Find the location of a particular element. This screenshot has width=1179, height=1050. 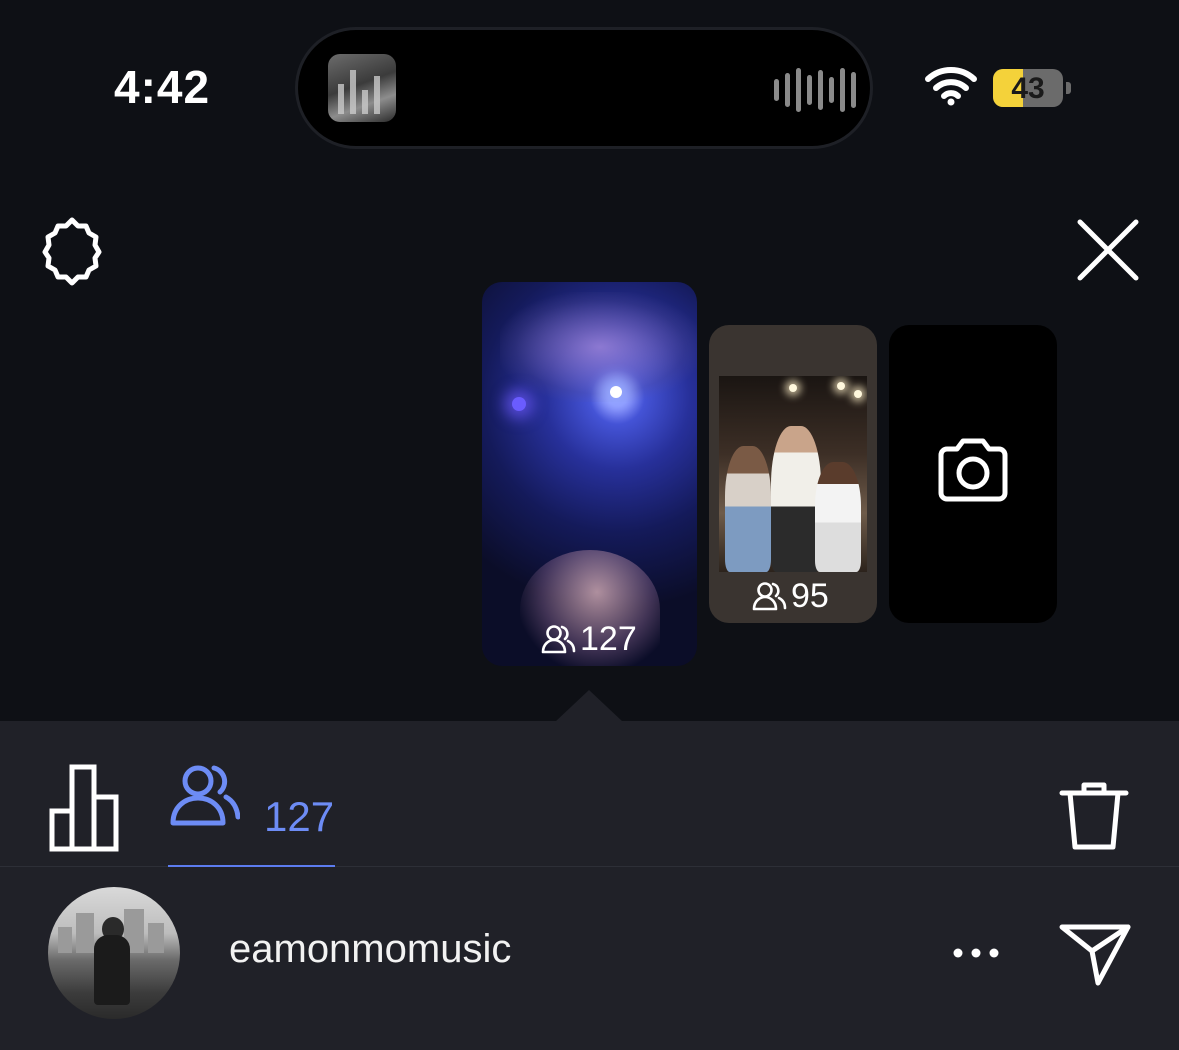

viewer-username: eamonmomusic is located at coordinates (370, 949).